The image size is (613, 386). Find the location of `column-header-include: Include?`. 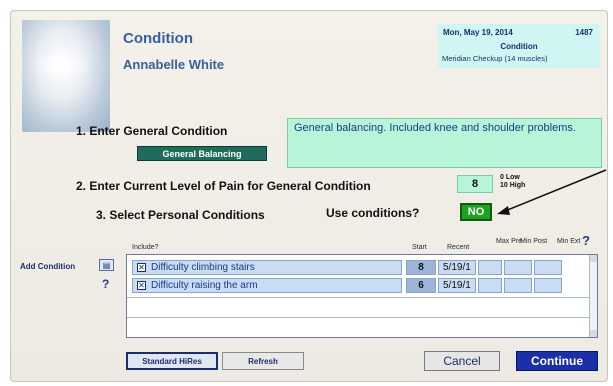

column-header-include: Include? is located at coordinates (145, 247).